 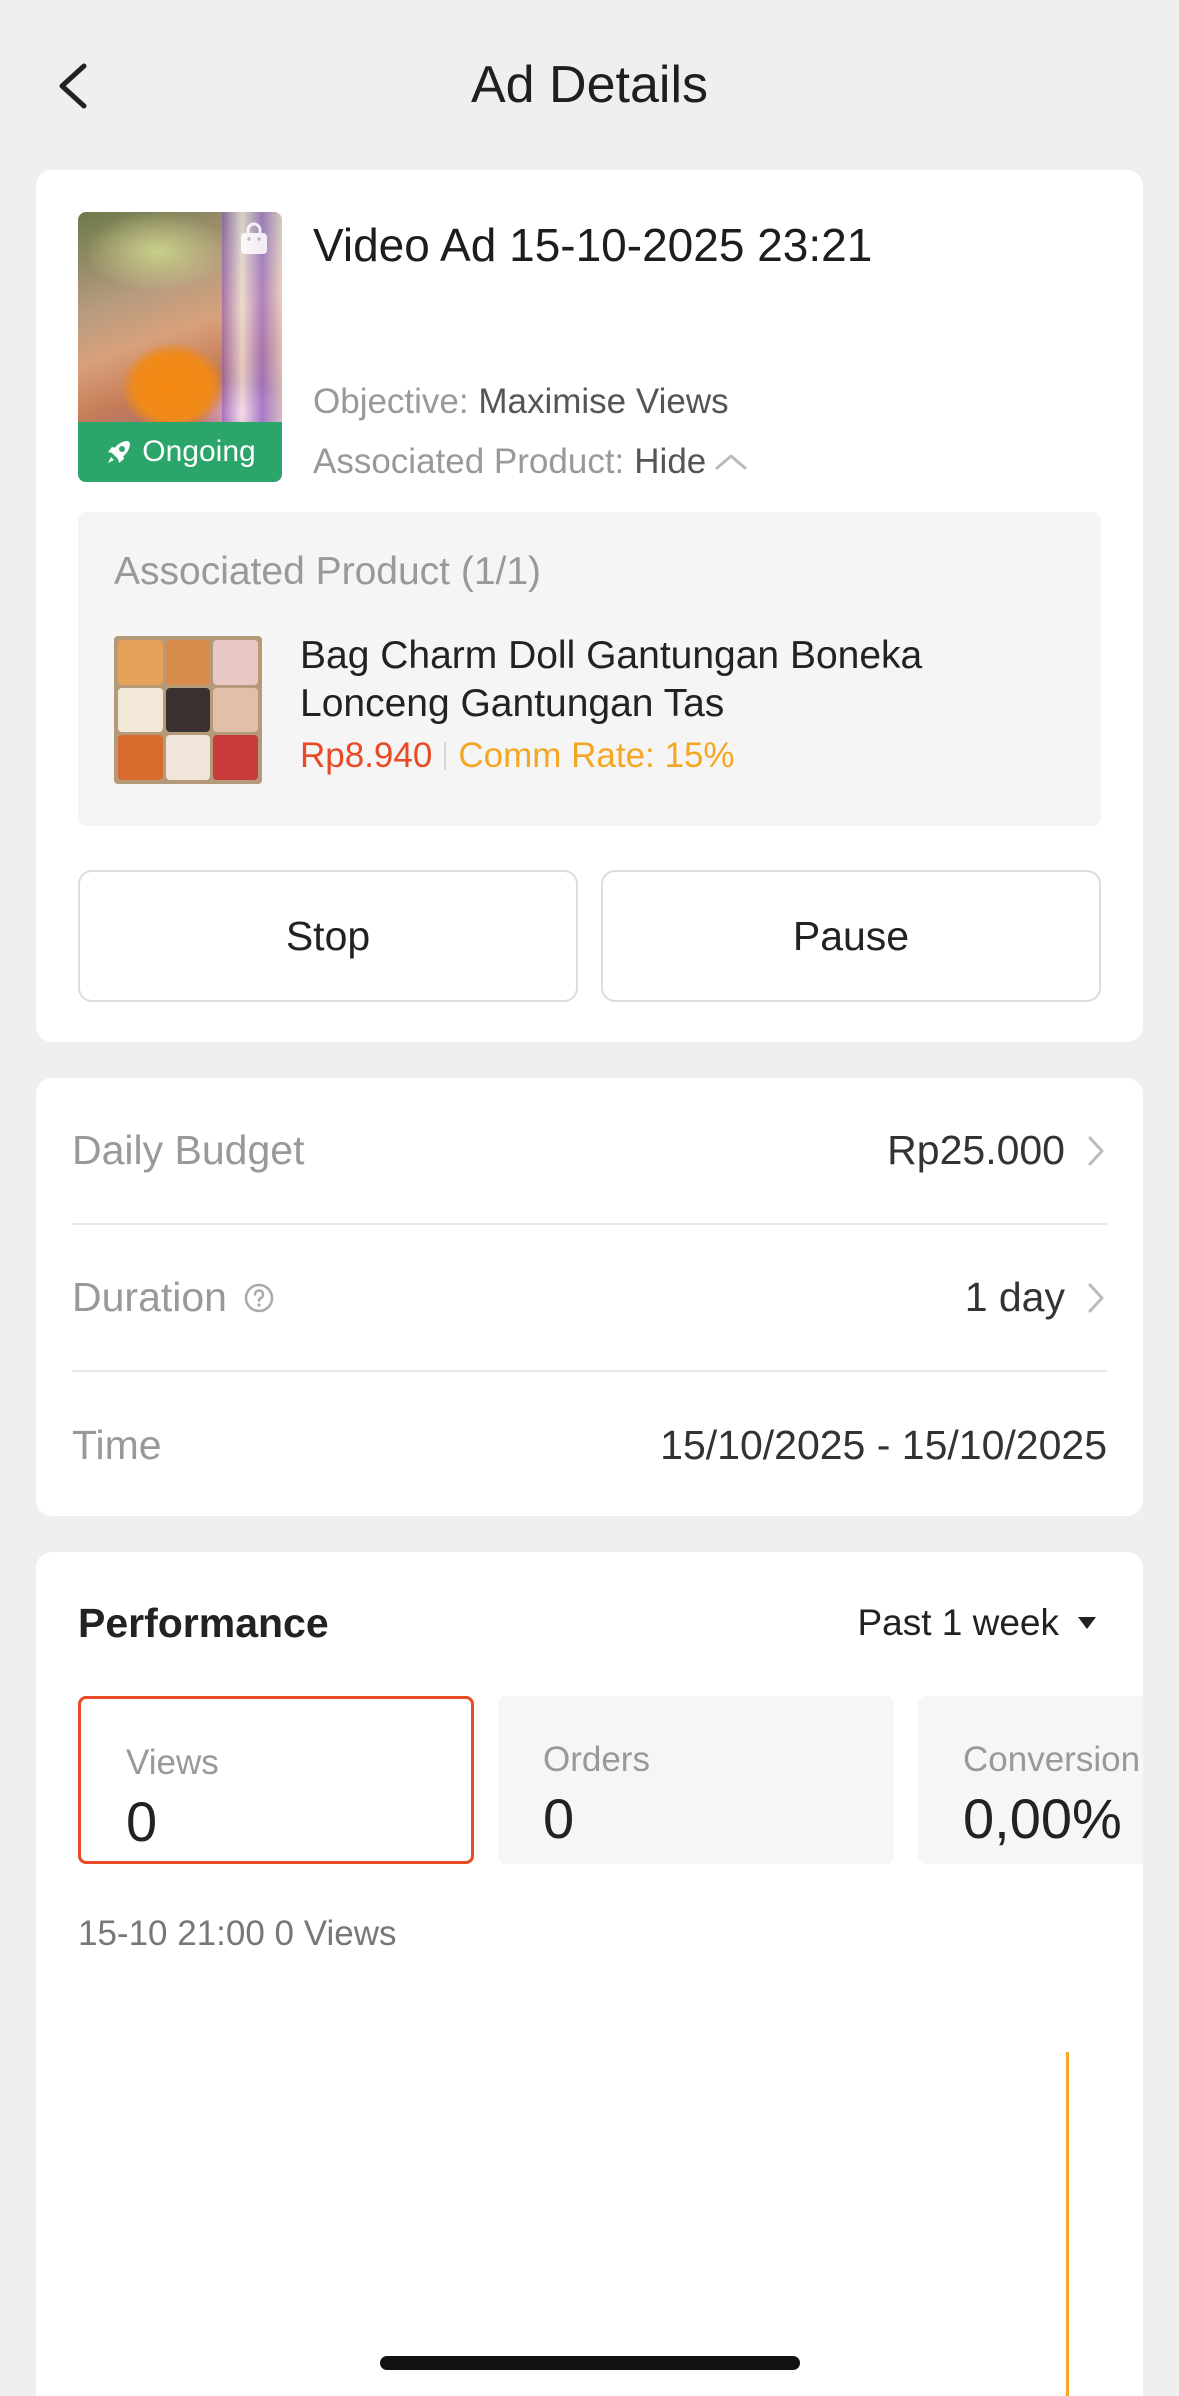 What do you see at coordinates (1042, 1818) in the screenshot?
I see `metric-value: 0,00%` at bounding box center [1042, 1818].